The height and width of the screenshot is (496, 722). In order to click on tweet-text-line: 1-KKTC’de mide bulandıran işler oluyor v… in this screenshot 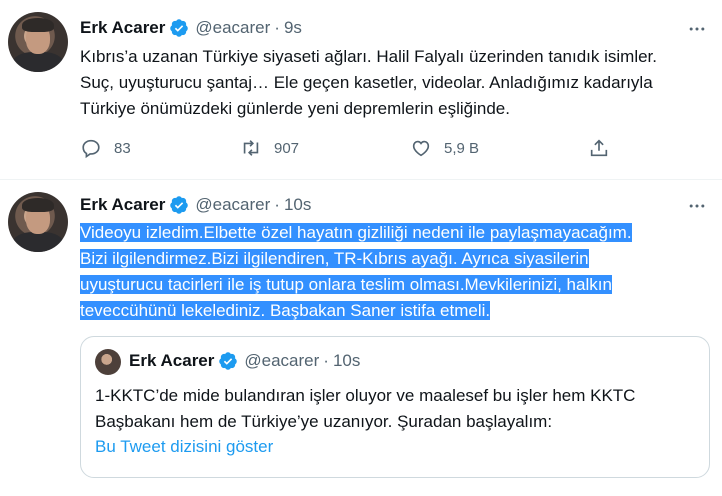, I will do `click(365, 395)`.